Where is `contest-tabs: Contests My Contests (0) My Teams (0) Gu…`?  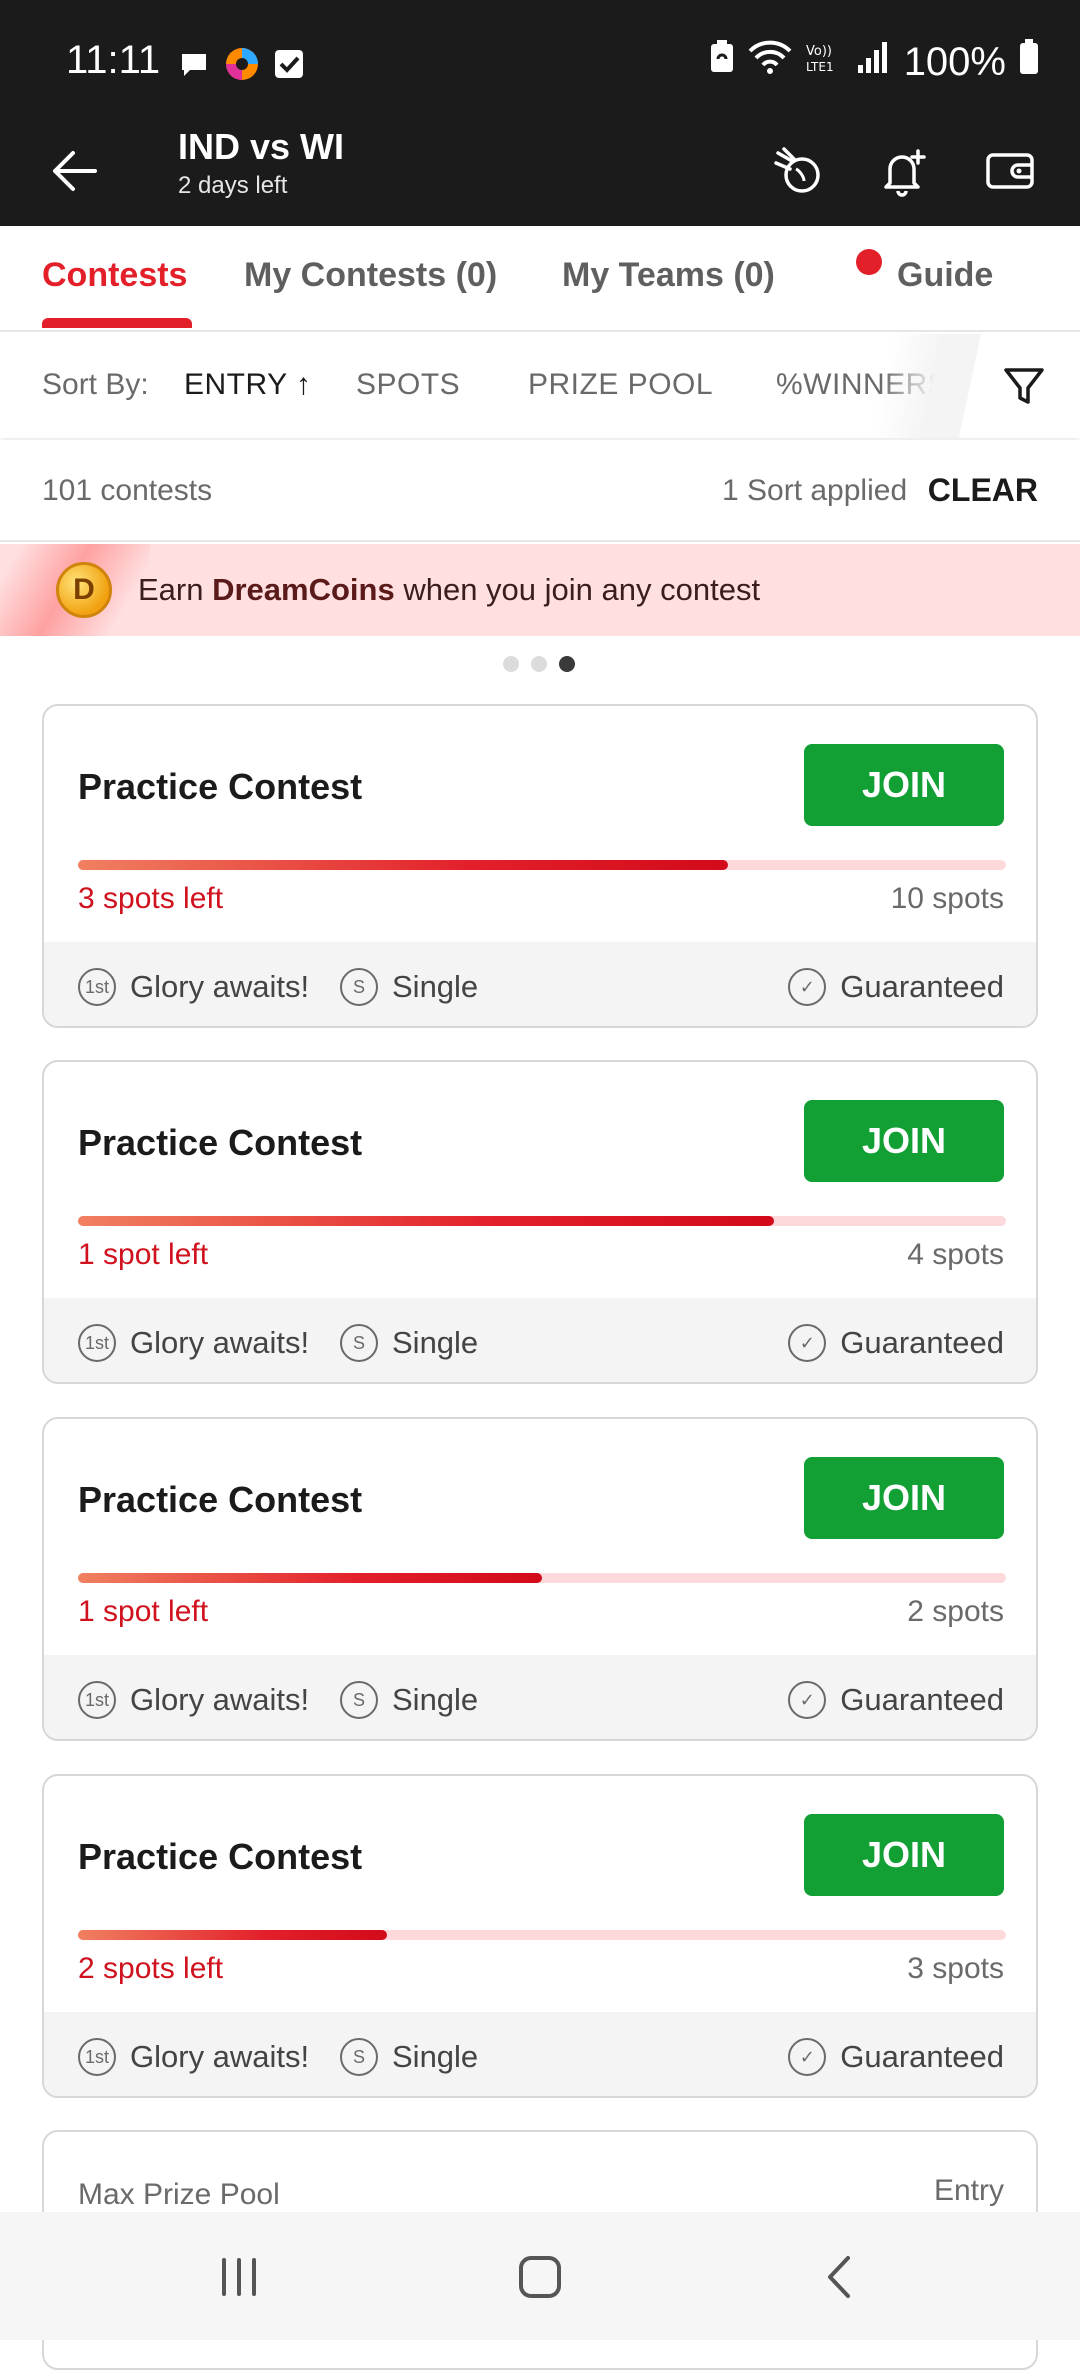 contest-tabs: Contests My Contests (0) My Teams (0) Gu… is located at coordinates (540, 279).